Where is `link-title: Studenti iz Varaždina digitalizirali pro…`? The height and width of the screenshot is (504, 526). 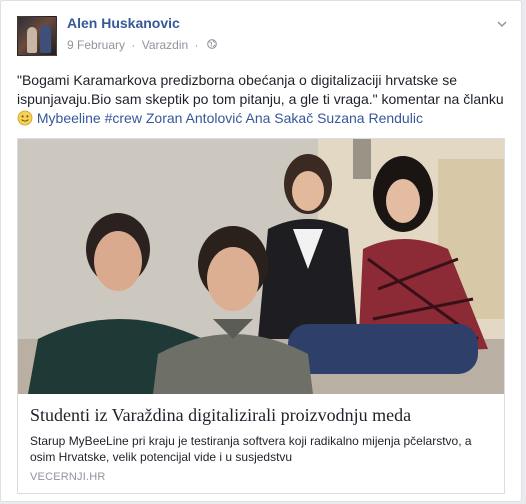
link-title: Studenti iz Varaždina digitalizirali pro… is located at coordinates (262, 415).